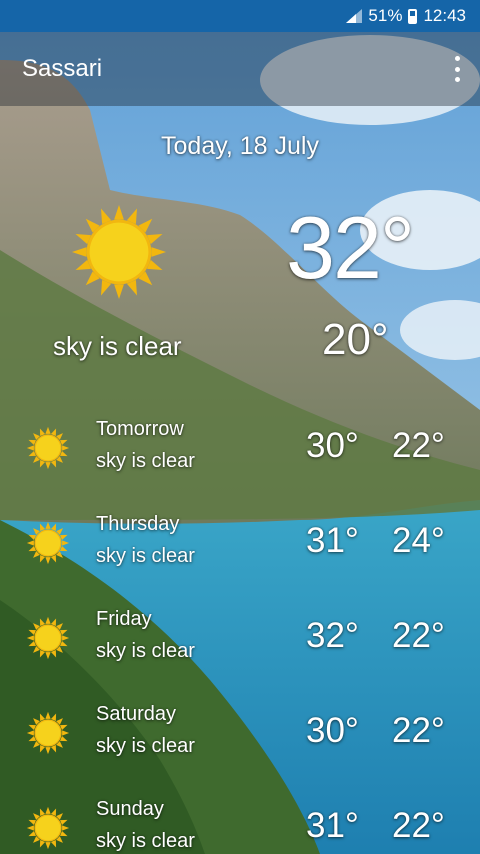 The height and width of the screenshot is (854, 480). What do you see at coordinates (136, 714) in the screenshot?
I see `forecast-day: Saturday` at bounding box center [136, 714].